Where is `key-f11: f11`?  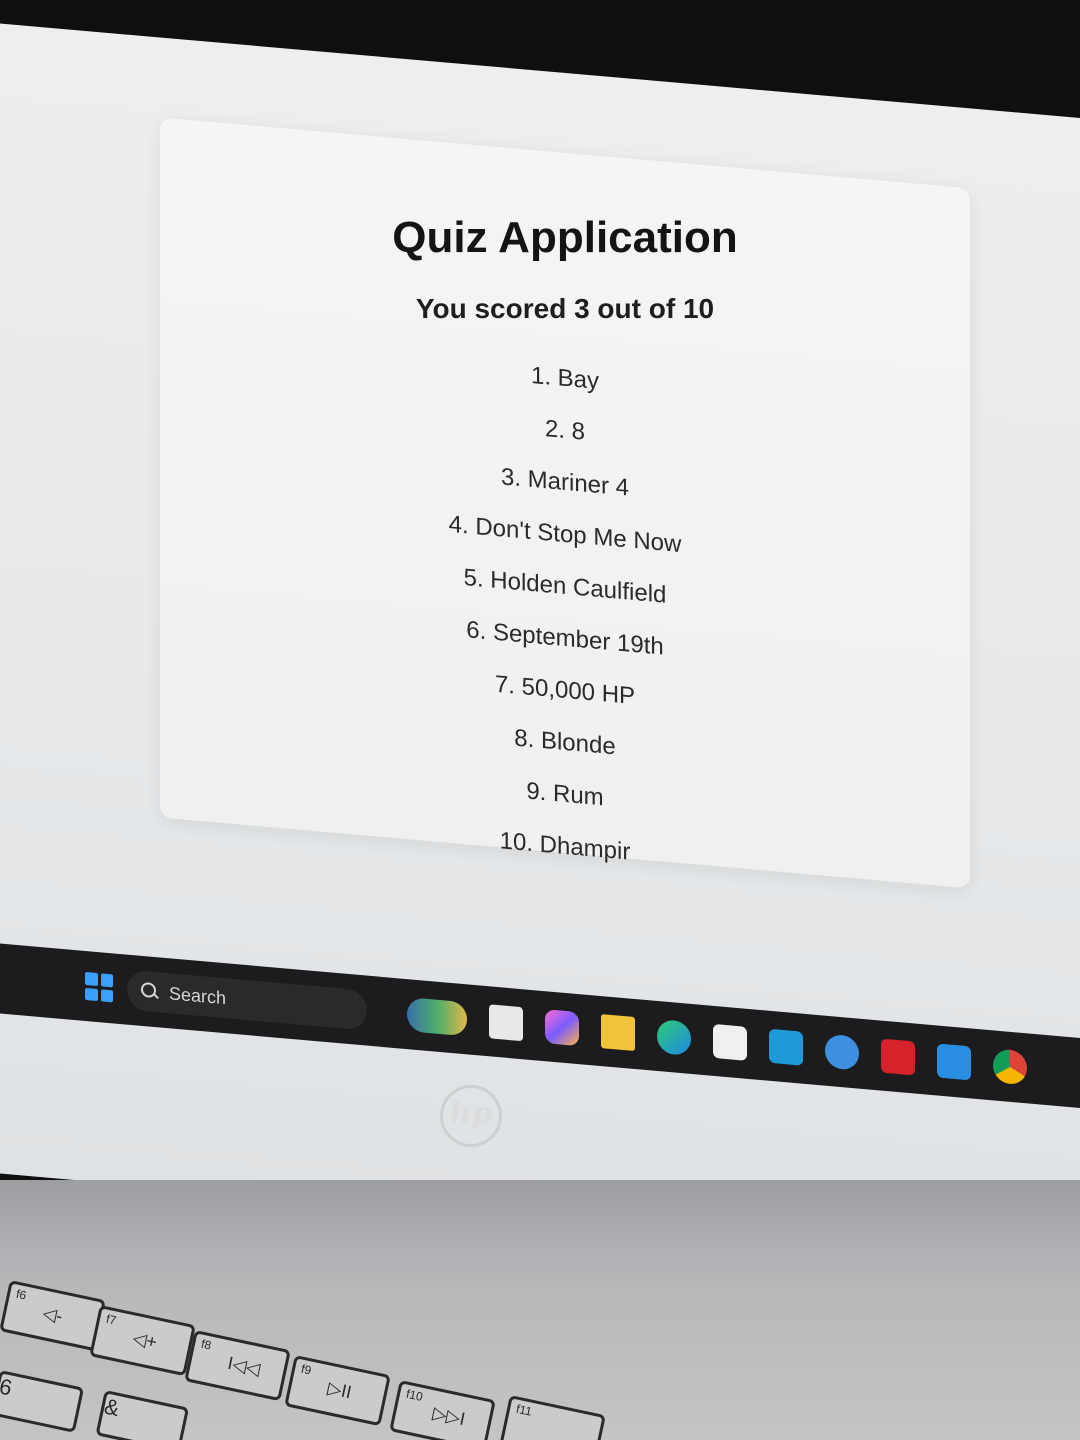
key-f11: f11 is located at coordinates (552, 1417).